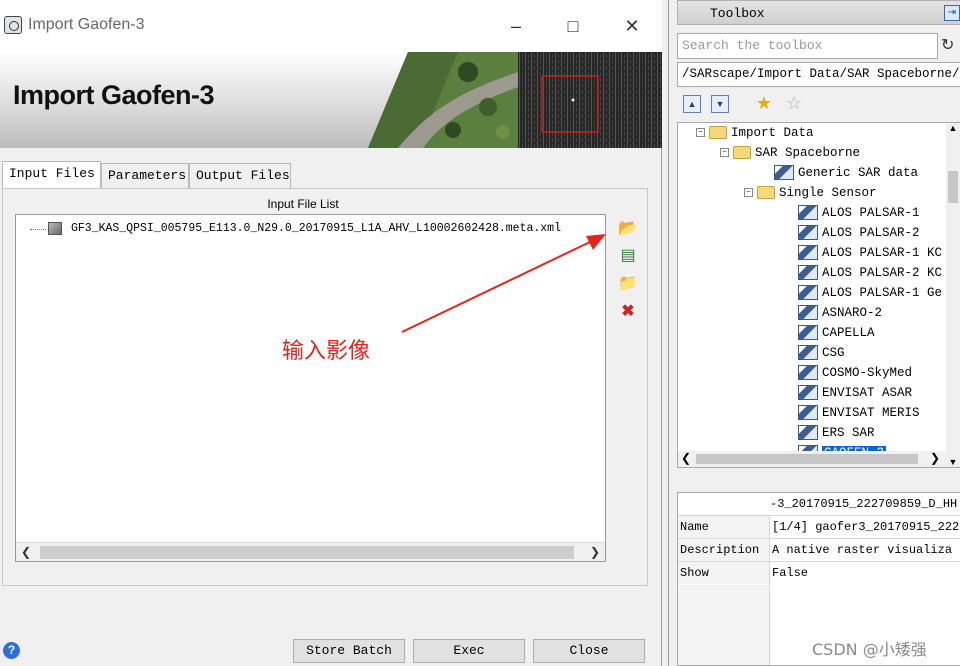  Describe the element at coordinates (628, 256) in the screenshot. I see `edit-list-icon: ▤` at that location.